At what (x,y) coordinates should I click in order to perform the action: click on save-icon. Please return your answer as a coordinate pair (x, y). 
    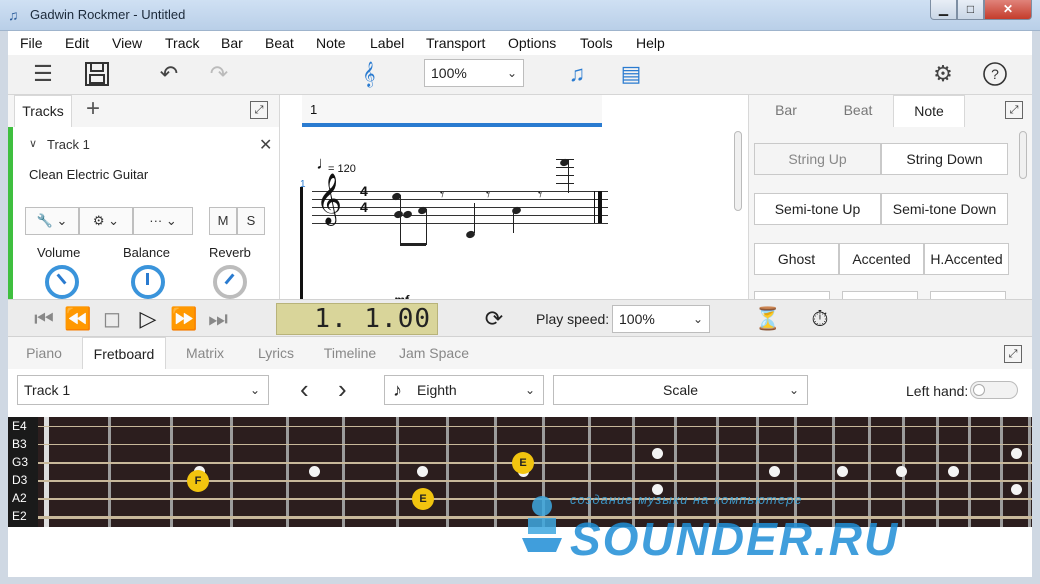
    Looking at the image, I should click on (97, 74).